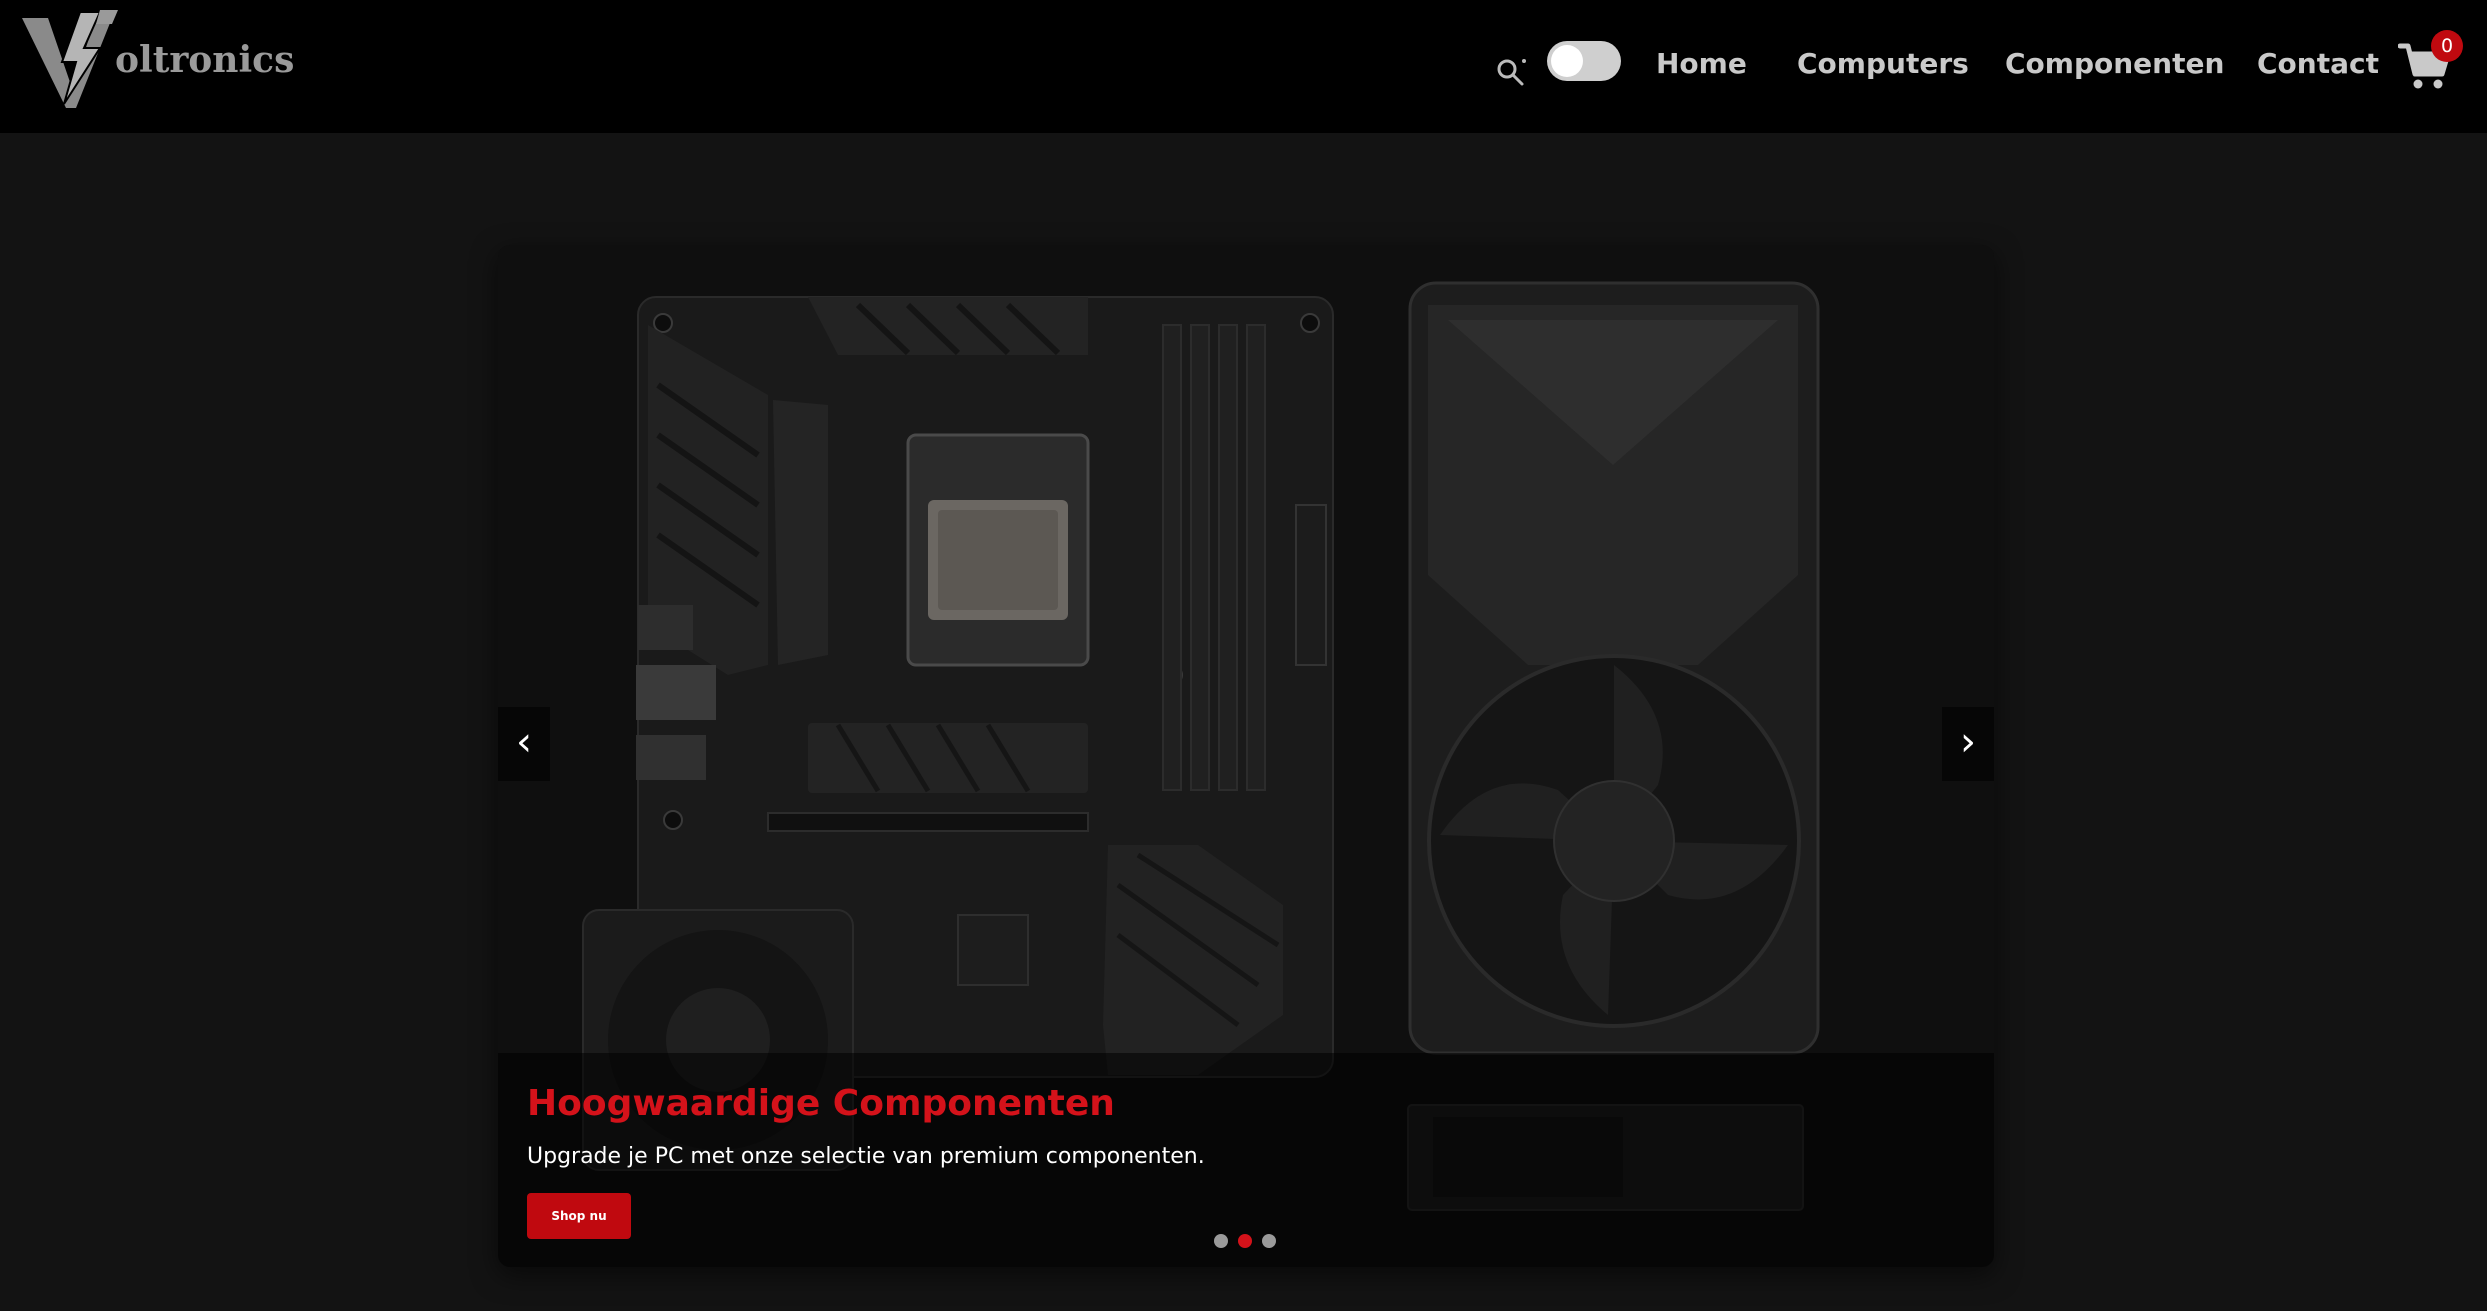  I want to click on shop-now-button: Shop nu, so click(579, 1216).